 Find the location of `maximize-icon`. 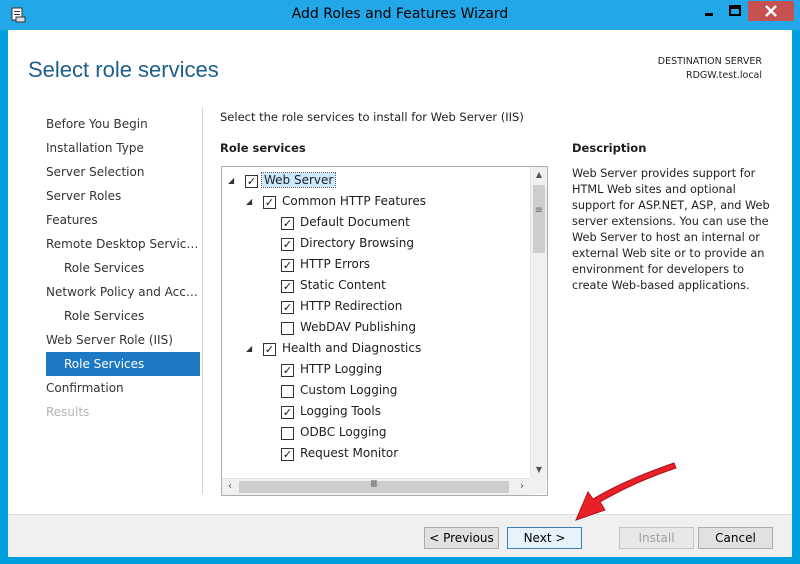

maximize-icon is located at coordinates (735, 10).